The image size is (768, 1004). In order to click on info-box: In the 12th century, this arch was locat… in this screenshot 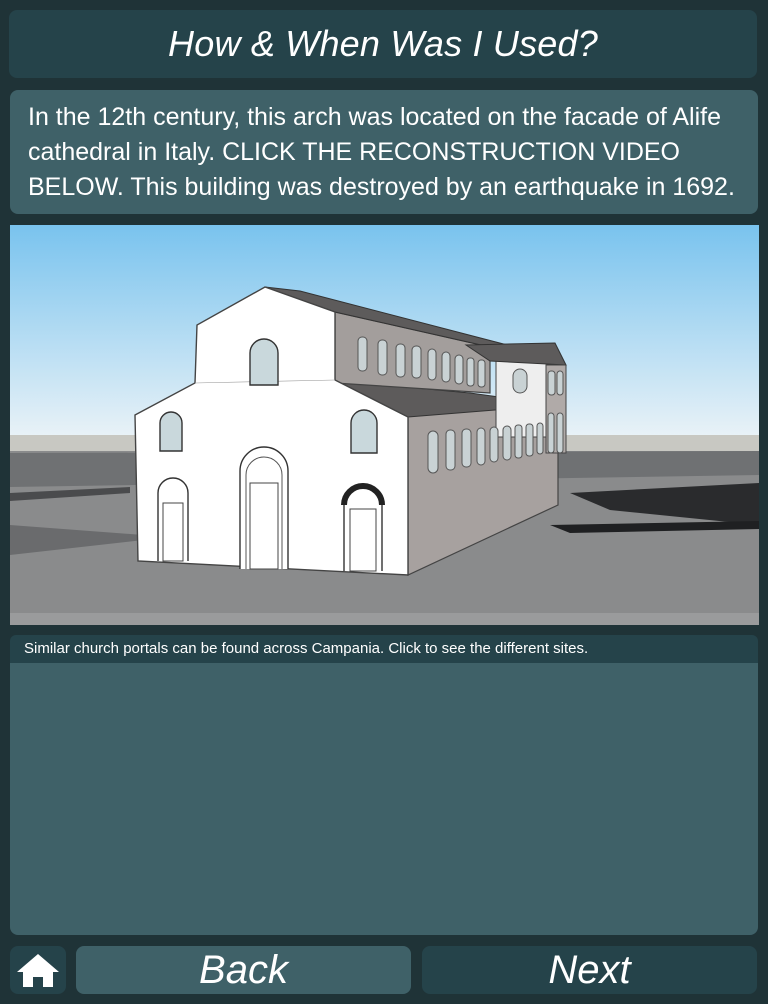, I will do `click(384, 152)`.